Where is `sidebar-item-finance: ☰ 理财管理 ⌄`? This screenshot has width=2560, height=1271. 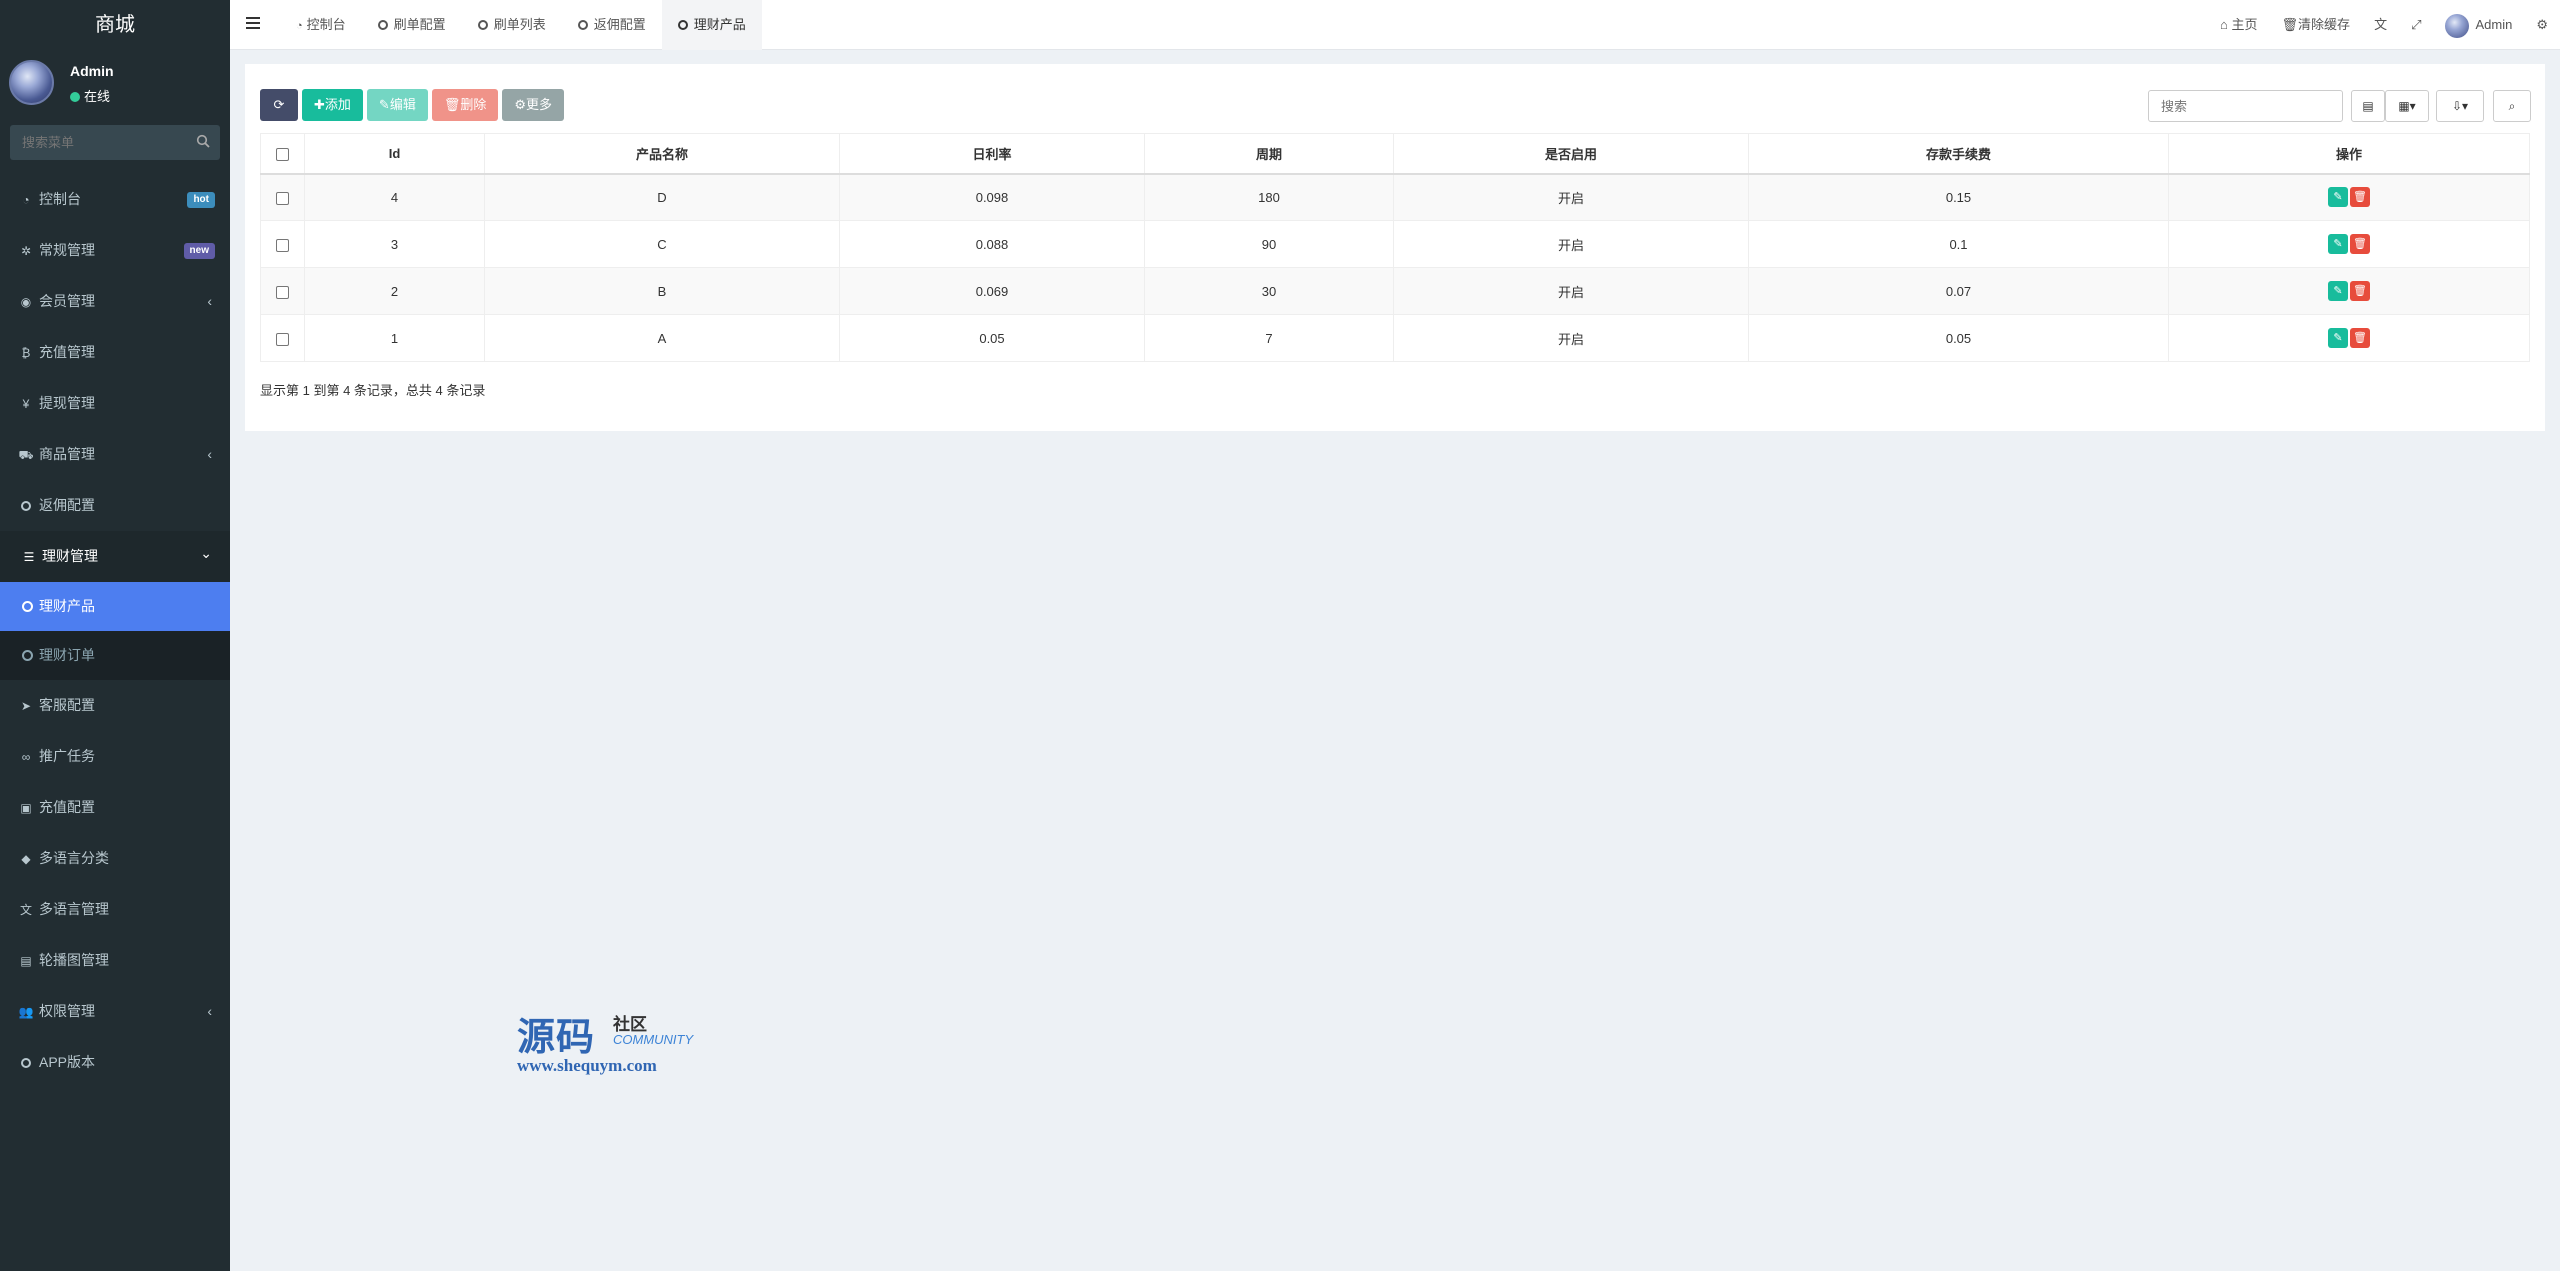
sidebar-item-finance: ☰ 理财管理 ⌄ is located at coordinates (115, 556).